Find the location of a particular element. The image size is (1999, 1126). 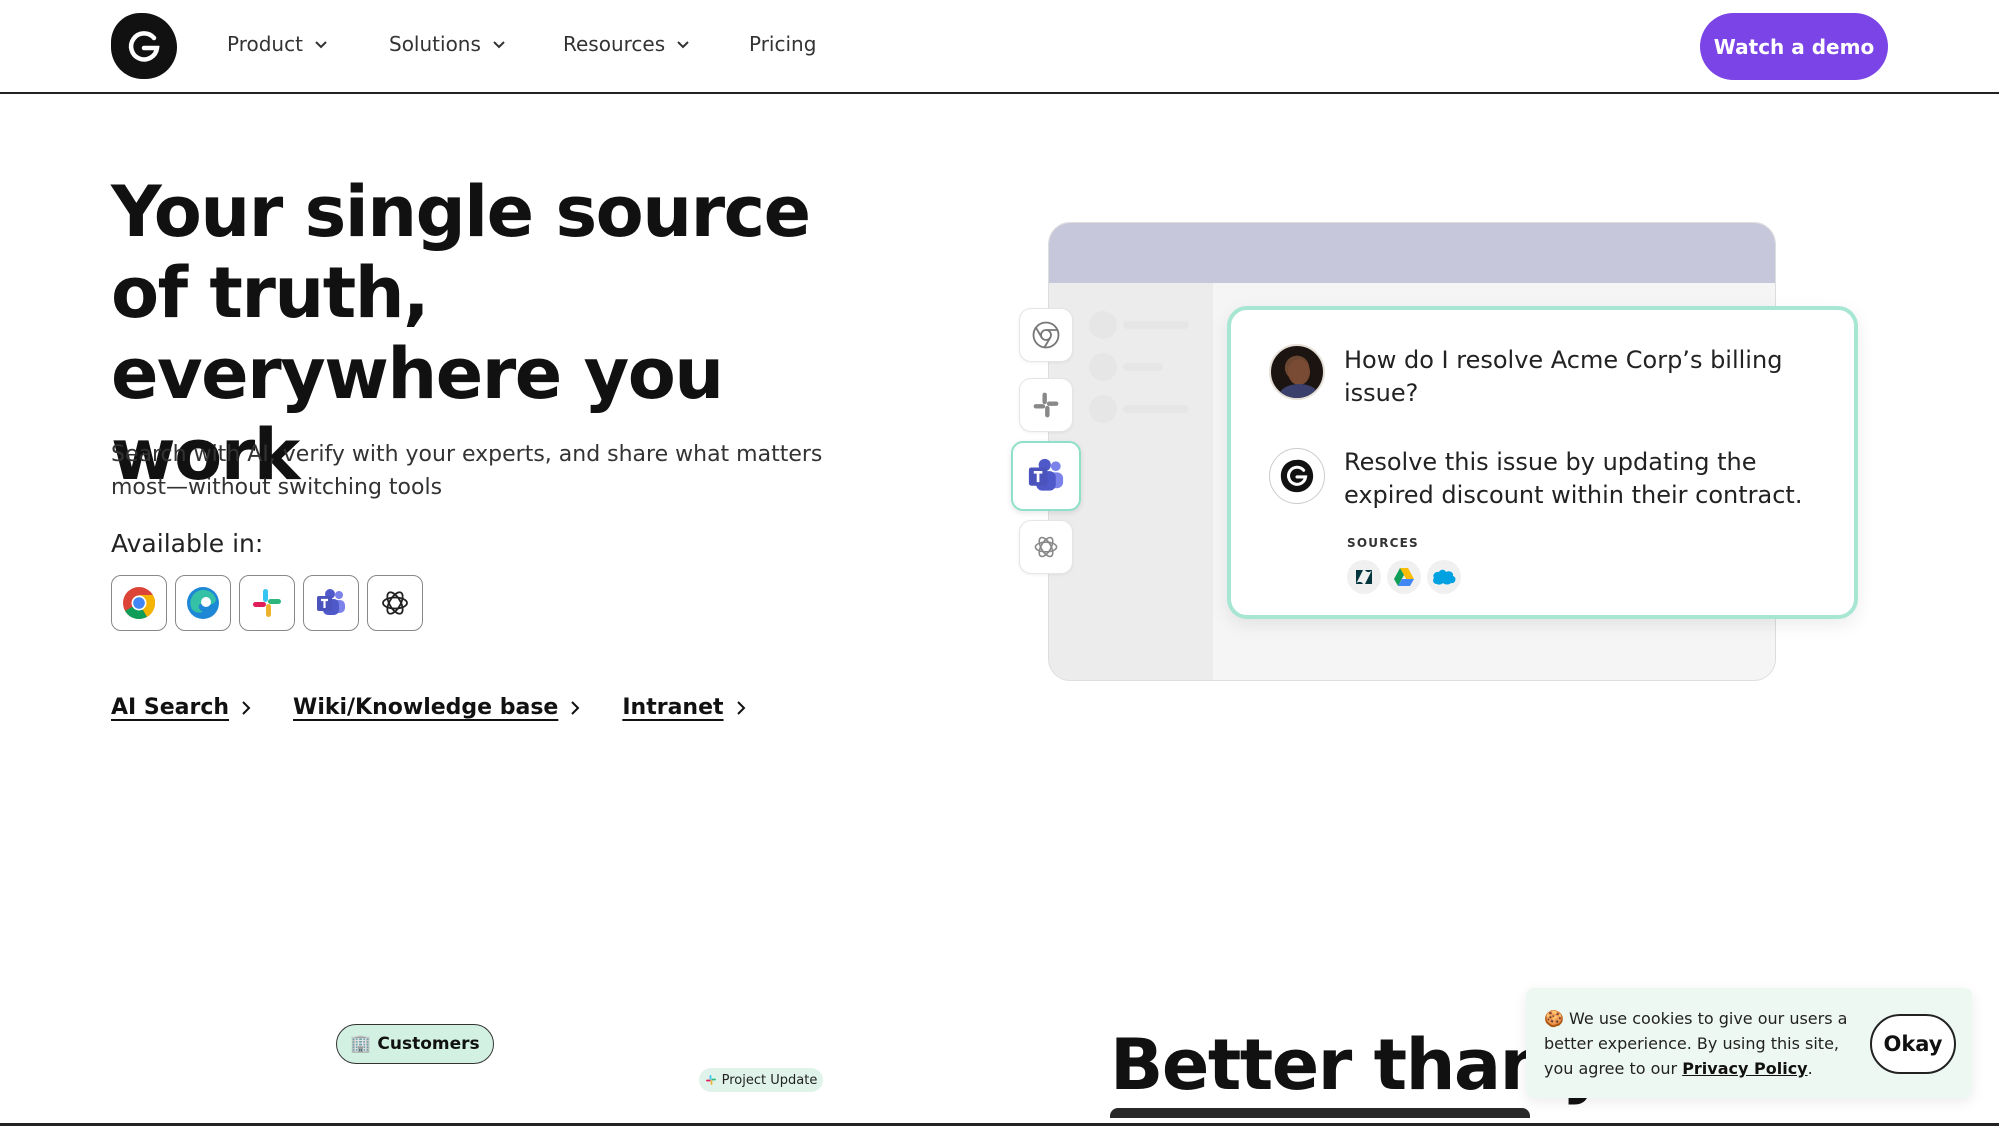

side-teams-icon is located at coordinates (1046, 476).